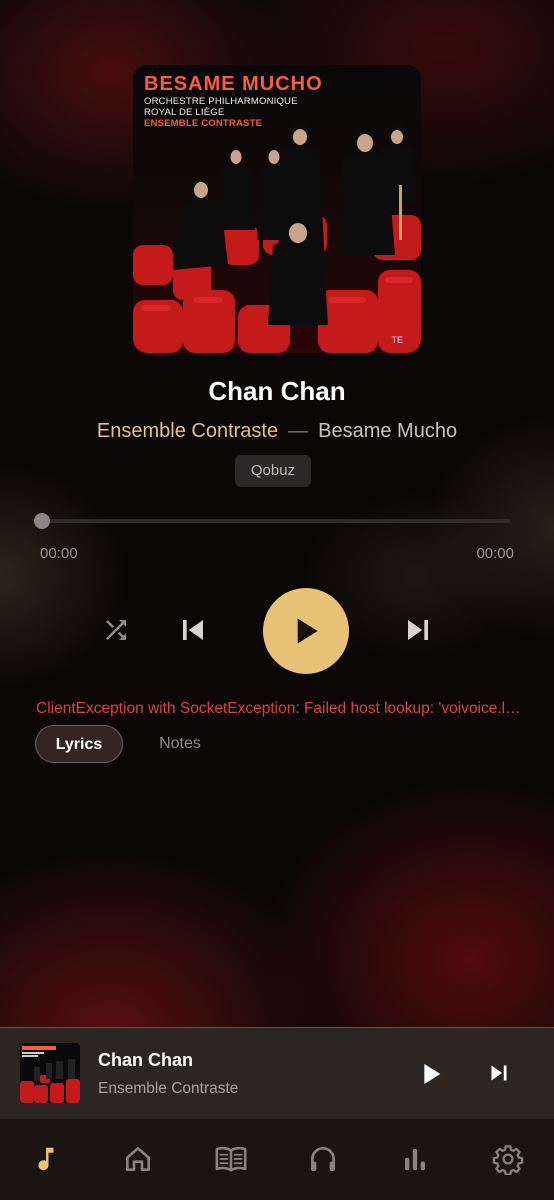 Image resolution: width=554 pixels, height=1200 pixels. Describe the element at coordinates (187, 431) in the screenshot. I see `artist-link: Ensemble Contraste` at that location.